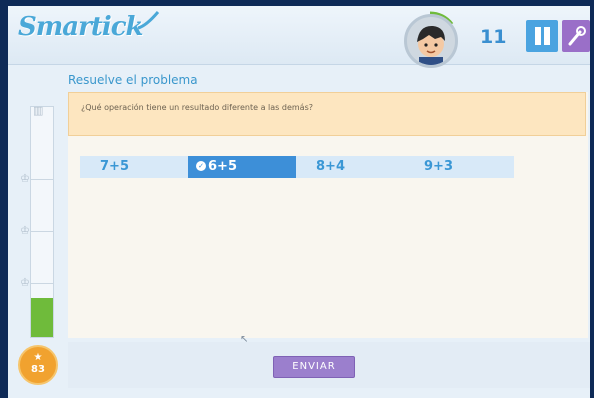 This screenshot has width=594, height=398. Describe the element at coordinates (38, 357) in the screenshot. I see `star-icon: ★` at that location.